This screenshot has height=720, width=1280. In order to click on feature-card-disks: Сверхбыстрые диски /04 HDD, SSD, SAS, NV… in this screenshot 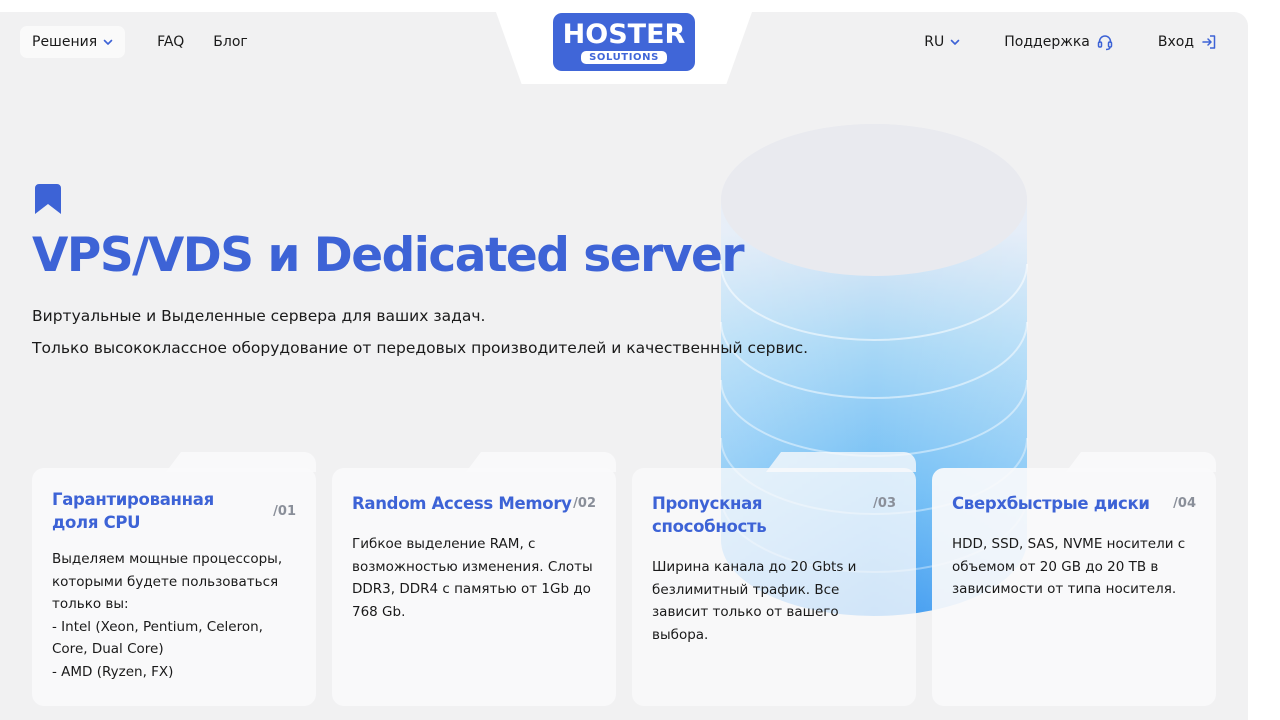, I will do `click(1074, 579)`.